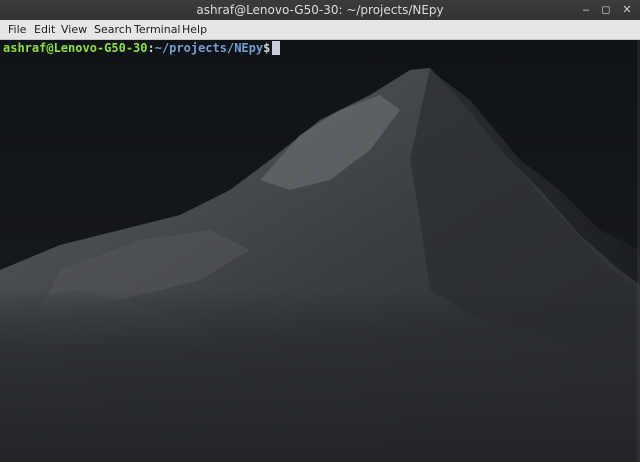 The image size is (640, 462). Describe the element at coordinates (209, 48) in the screenshot. I see `prompt-path: ~/projects/NEpy` at that location.